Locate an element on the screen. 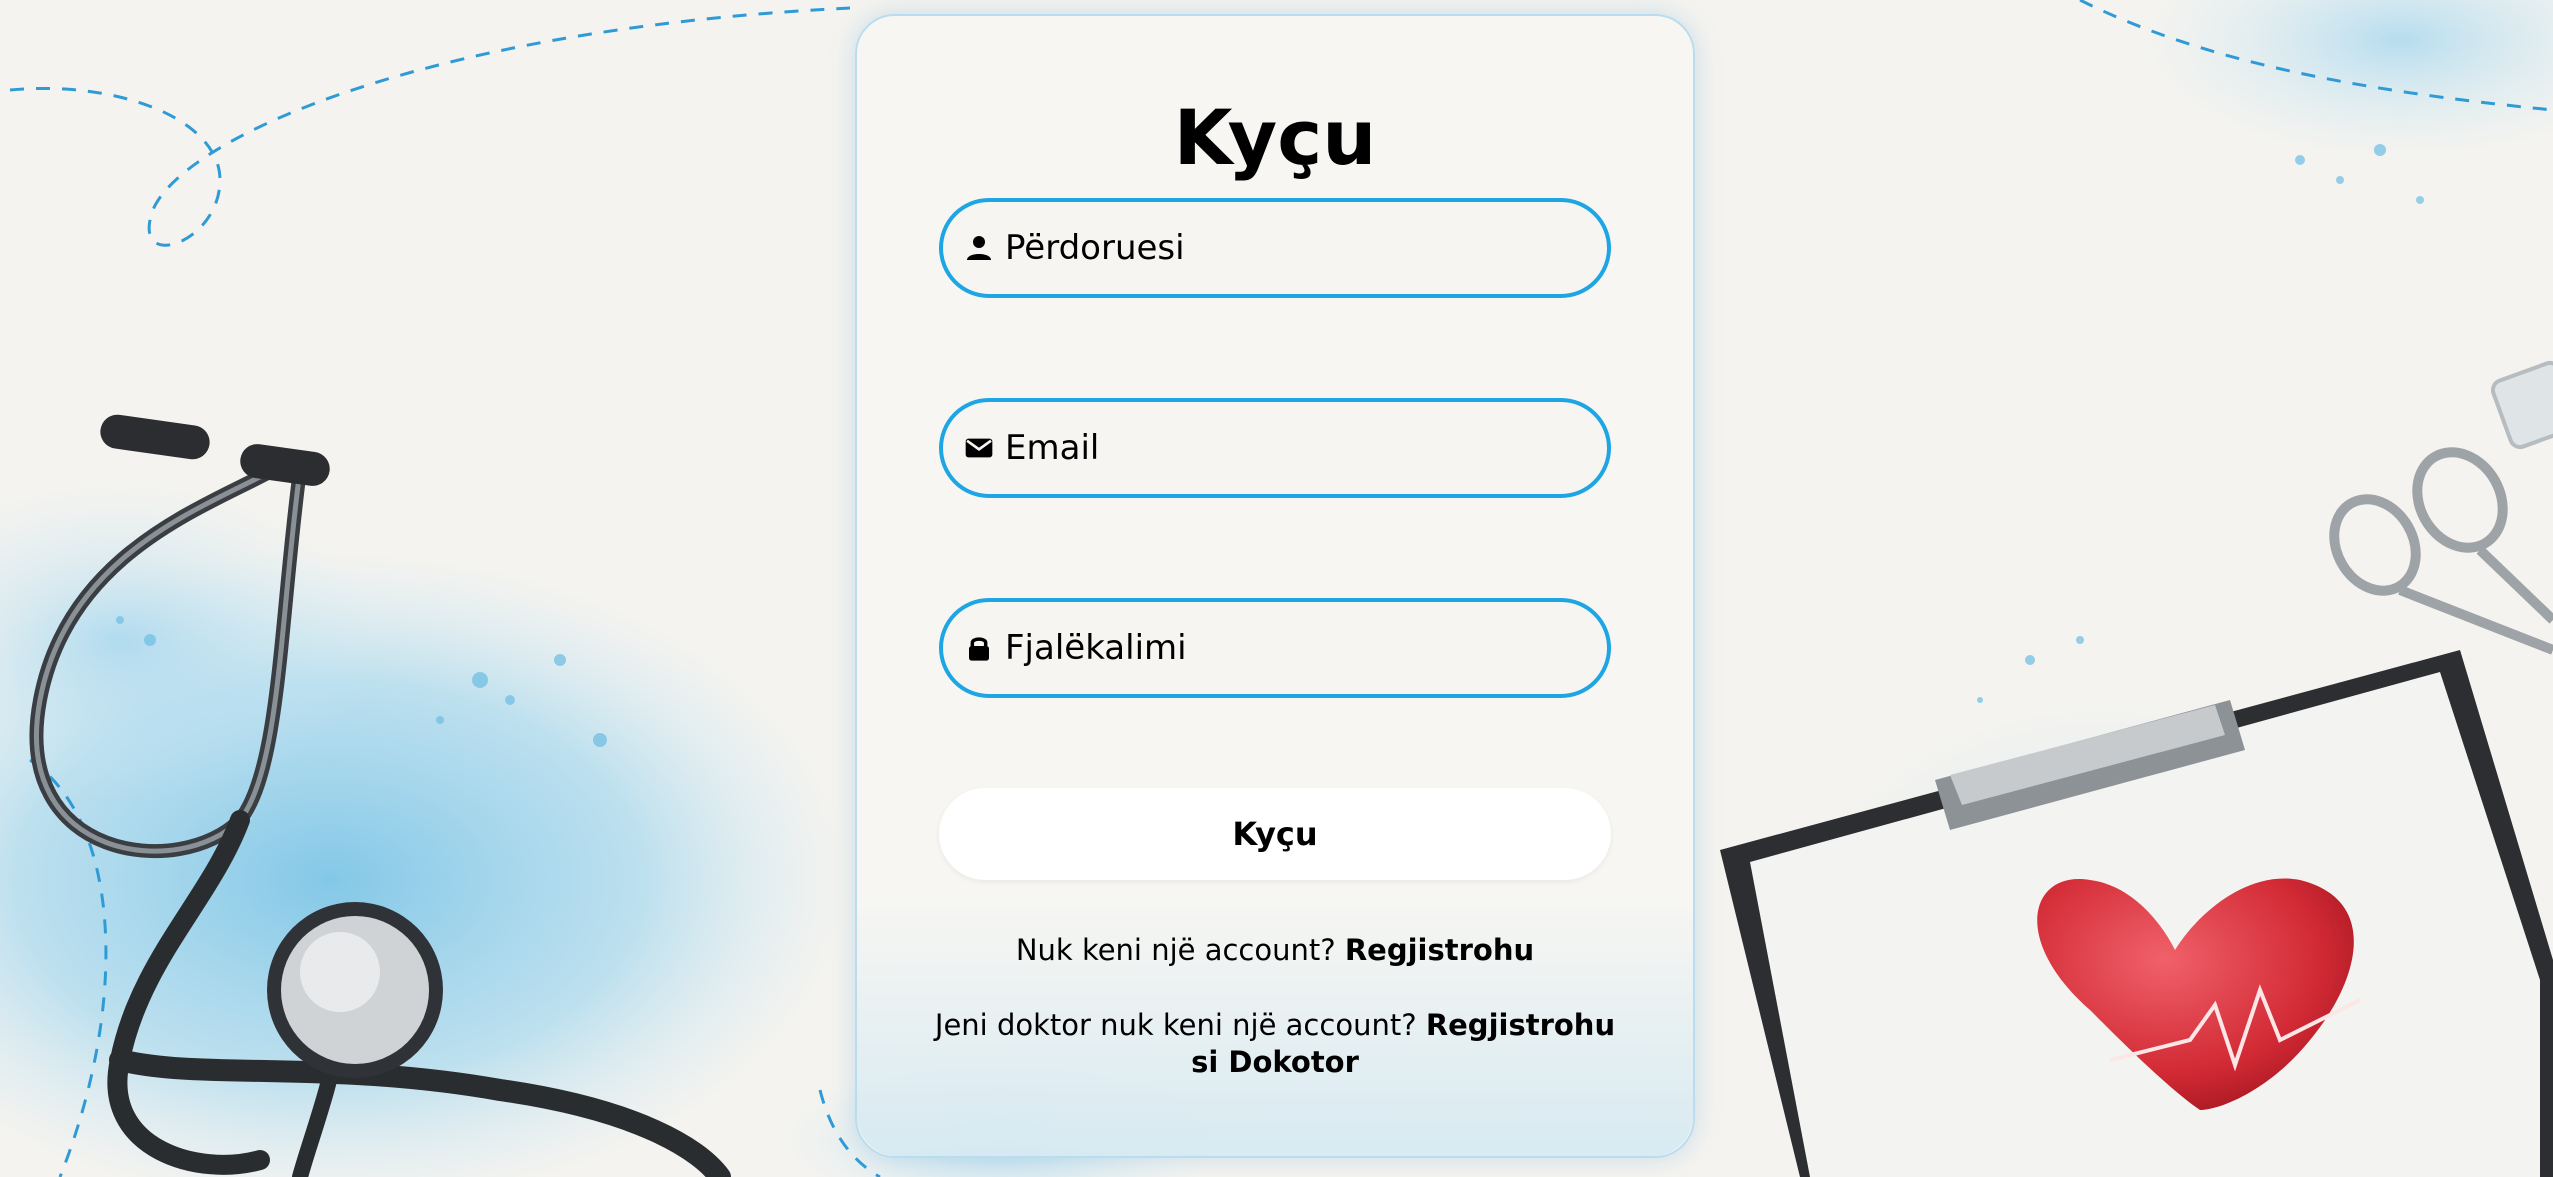 Image resolution: width=2553 pixels, height=1177 pixels. username-field is located at coordinates (1275, 248).